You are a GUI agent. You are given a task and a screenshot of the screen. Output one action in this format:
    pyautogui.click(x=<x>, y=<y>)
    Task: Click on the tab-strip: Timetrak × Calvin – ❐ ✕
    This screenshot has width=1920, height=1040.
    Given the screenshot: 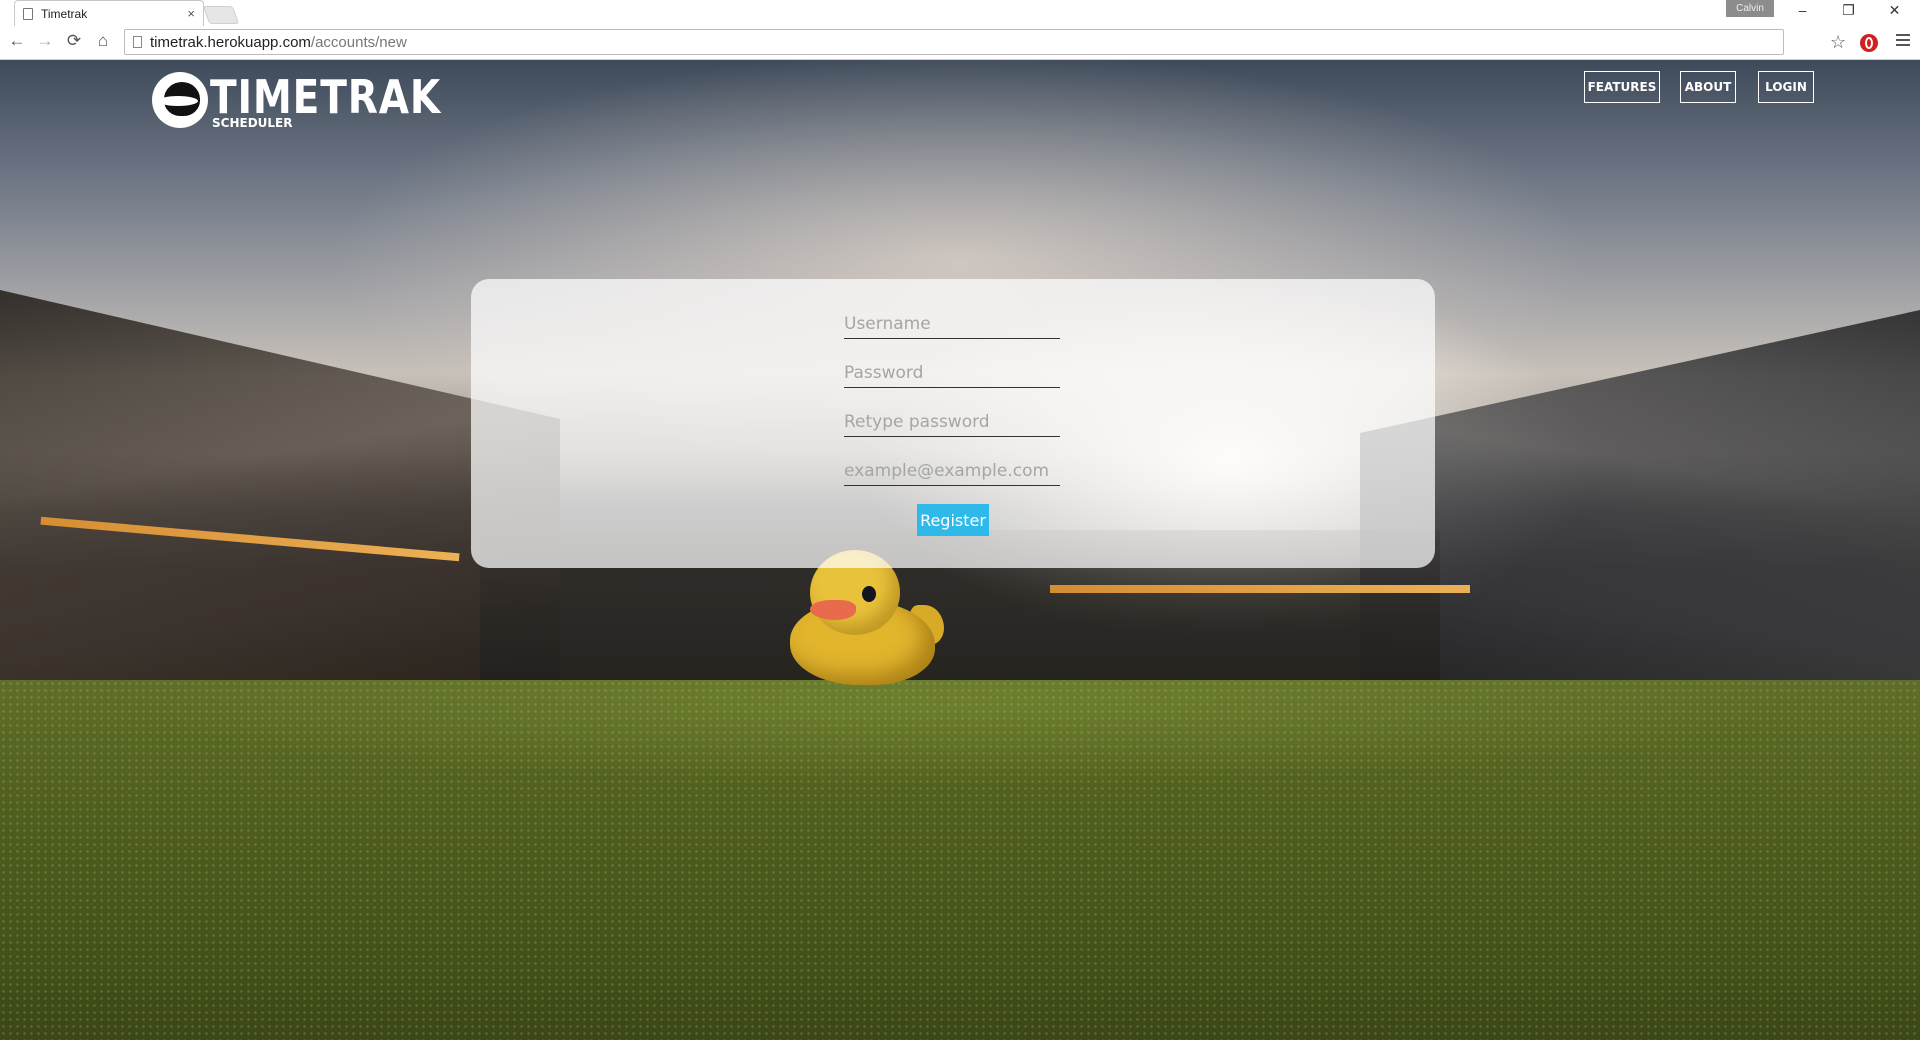 What is the action you would take?
    pyautogui.click(x=960, y=13)
    